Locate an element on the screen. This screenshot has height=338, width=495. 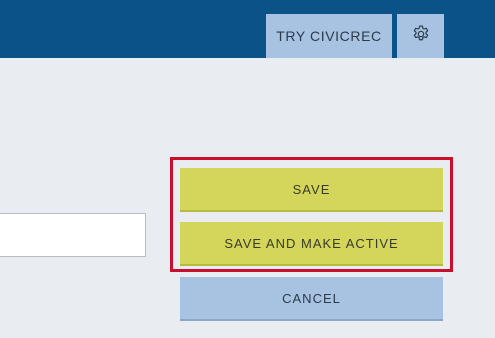
cancel-button: CANCEL is located at coordinates (311, 299).